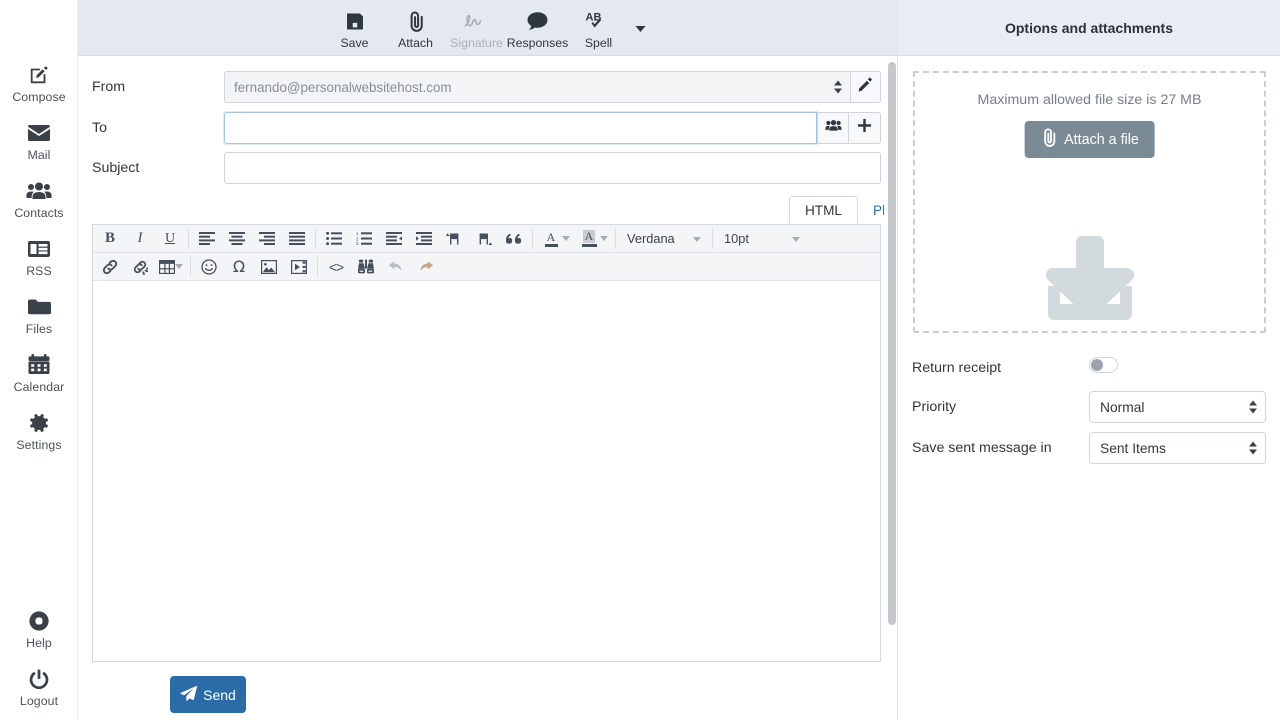 This screenshot has width=1280, height=720. I want to click on blockquote-button, so click(514, 239).